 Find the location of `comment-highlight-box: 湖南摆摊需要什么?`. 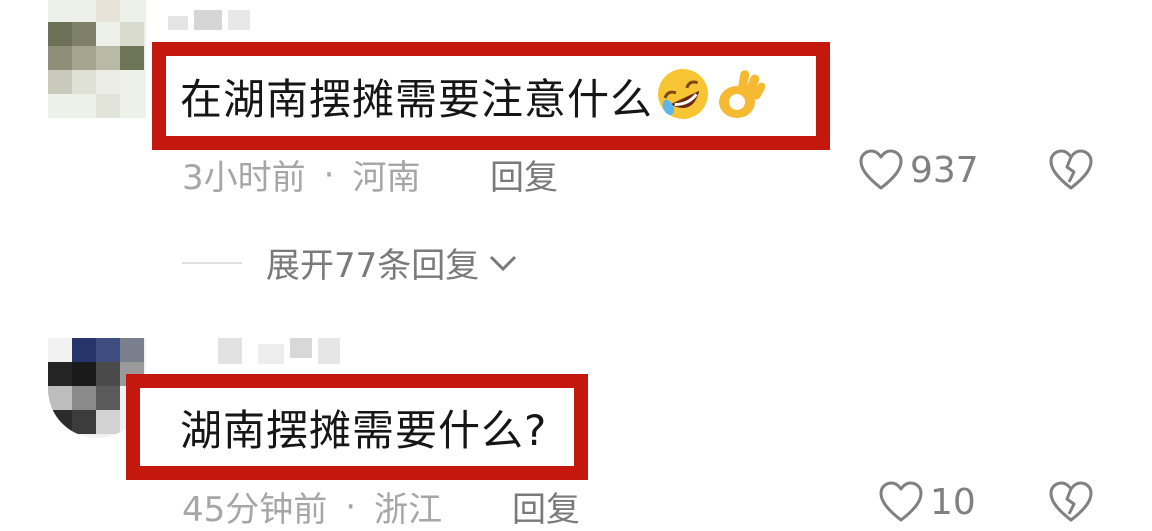

comment-highlight-box: 湖南摆摊需要什么? is located at coordinates (357, 427).